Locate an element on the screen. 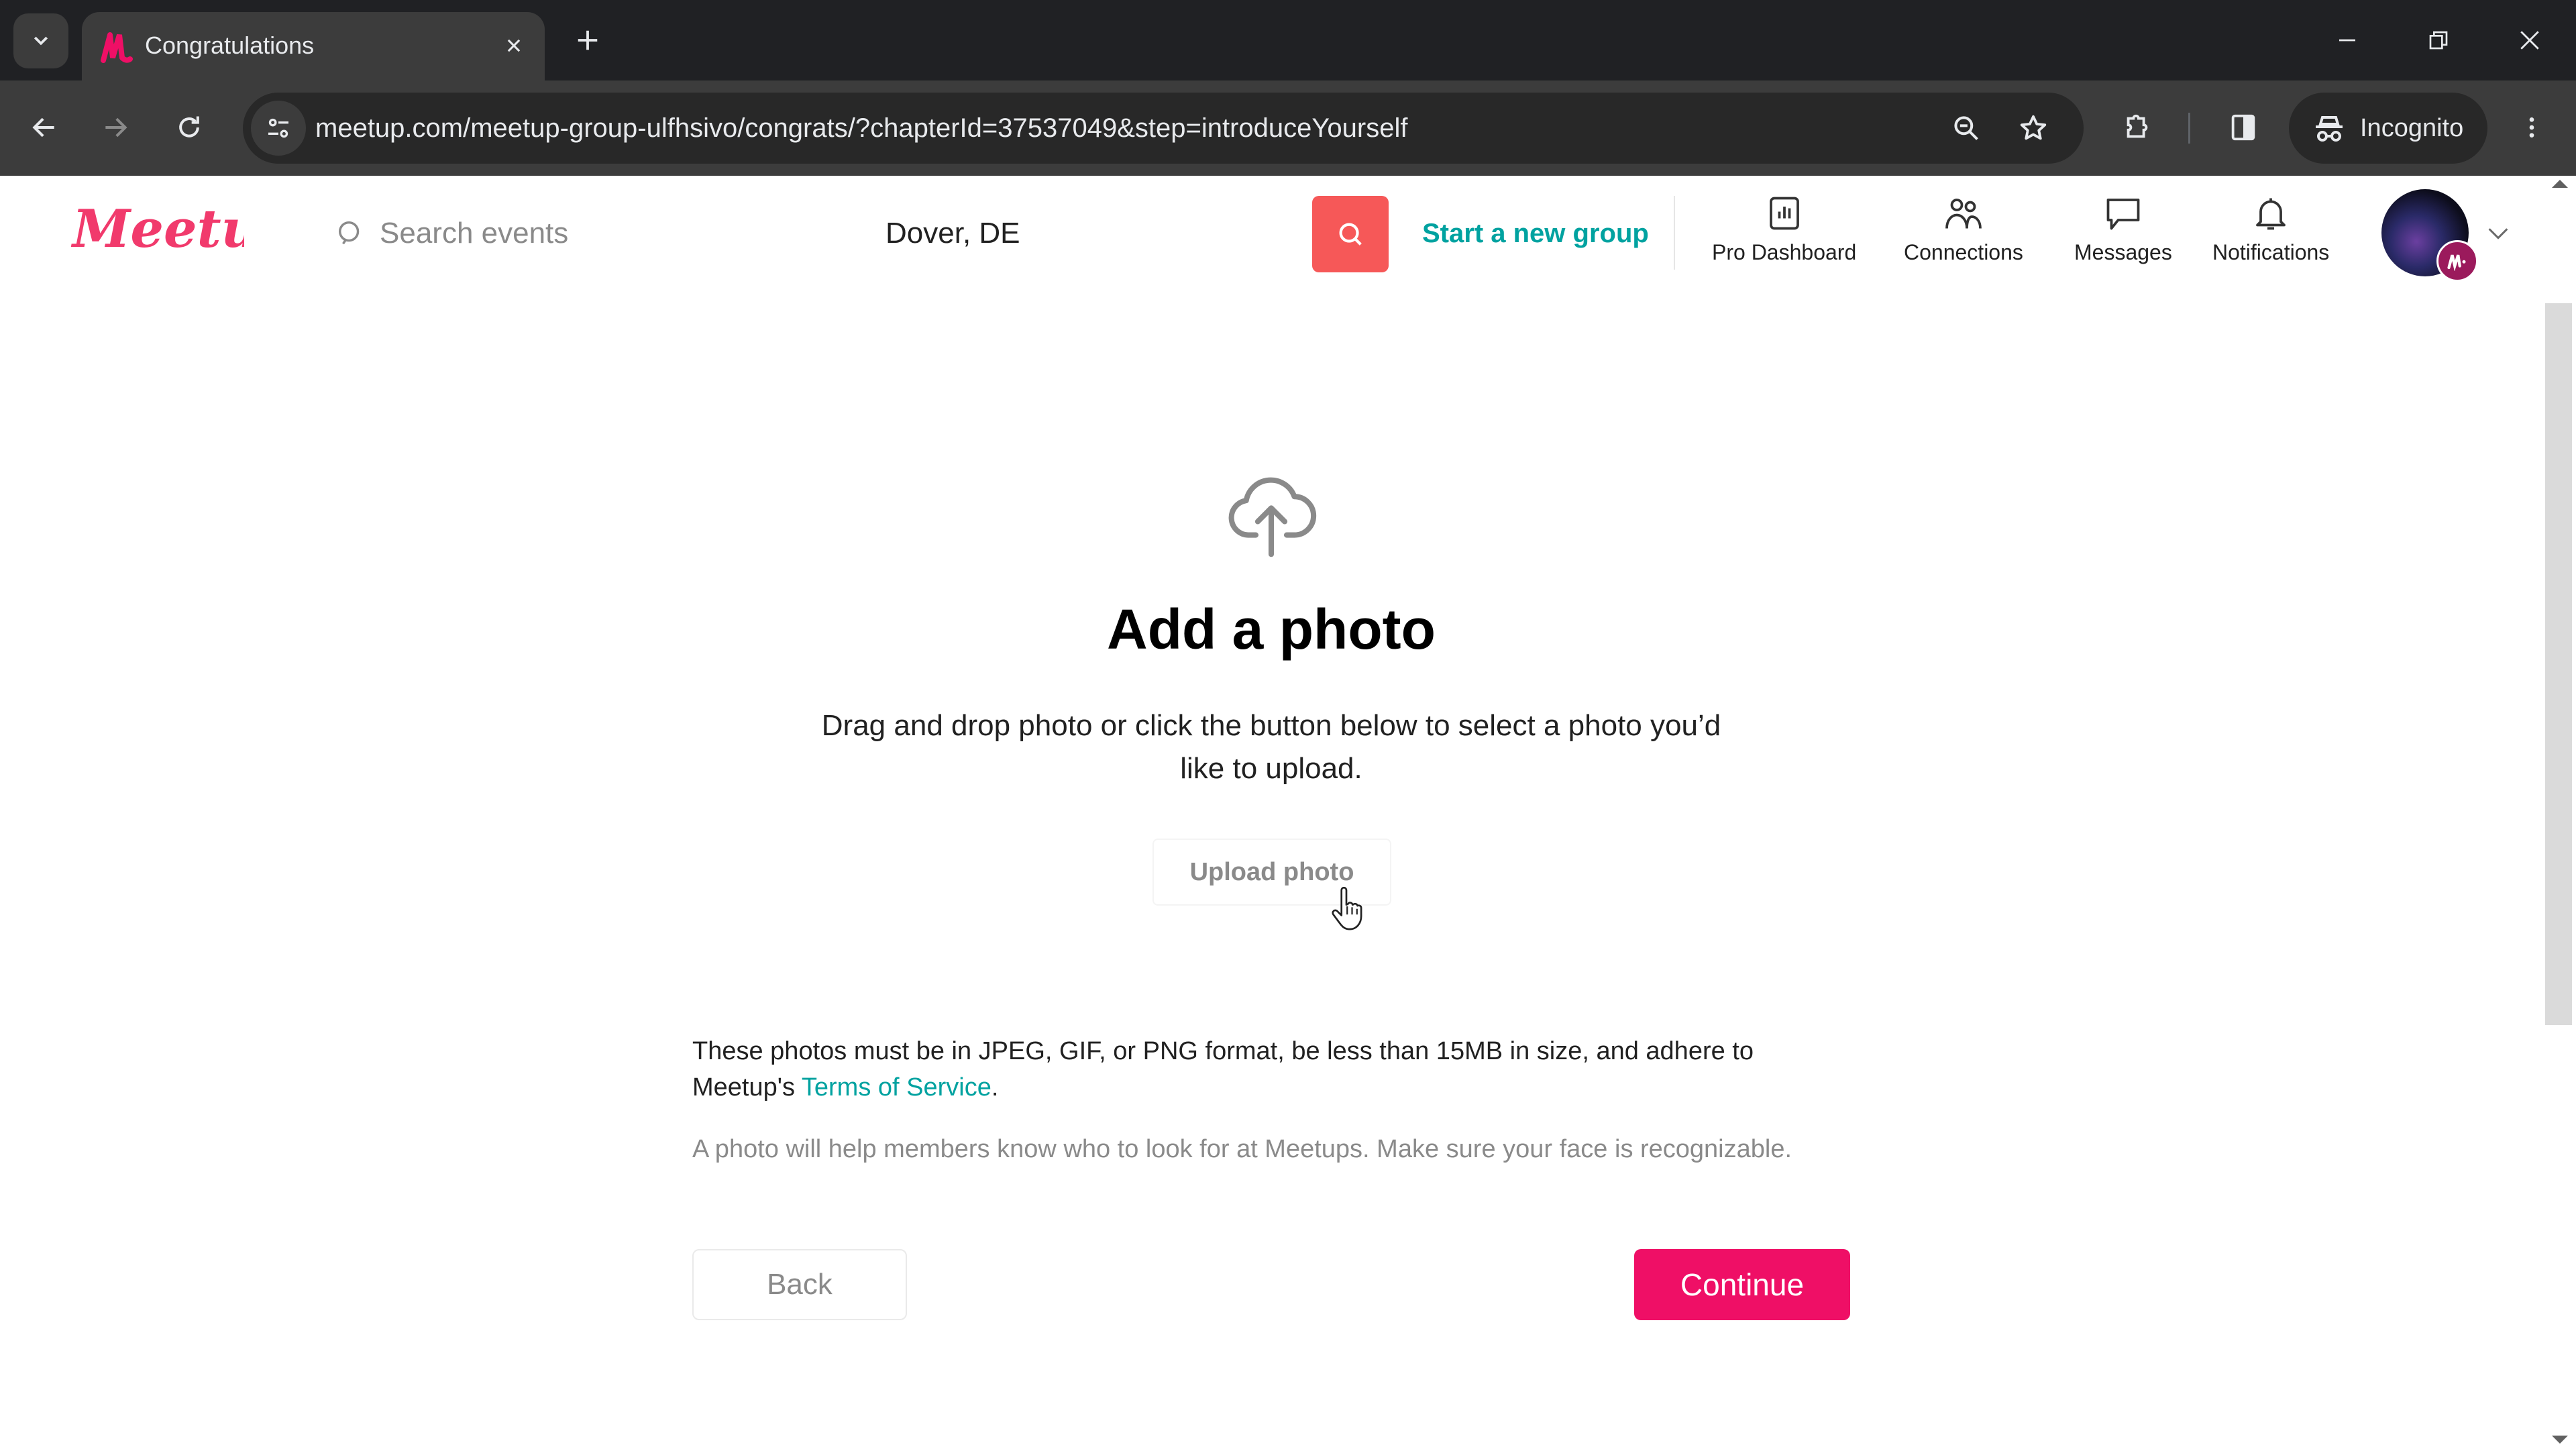 This screenshot has height=1449, width=2576. meetup-favicon-icon is located at coordinates (117, 47).